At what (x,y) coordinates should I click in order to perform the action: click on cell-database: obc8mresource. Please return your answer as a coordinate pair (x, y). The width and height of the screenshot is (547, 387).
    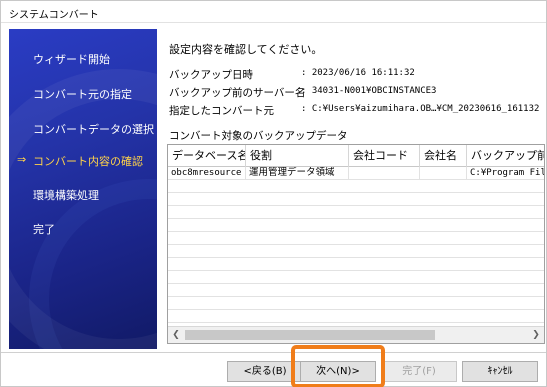
    Looking at the image, I should click on (207, 173).